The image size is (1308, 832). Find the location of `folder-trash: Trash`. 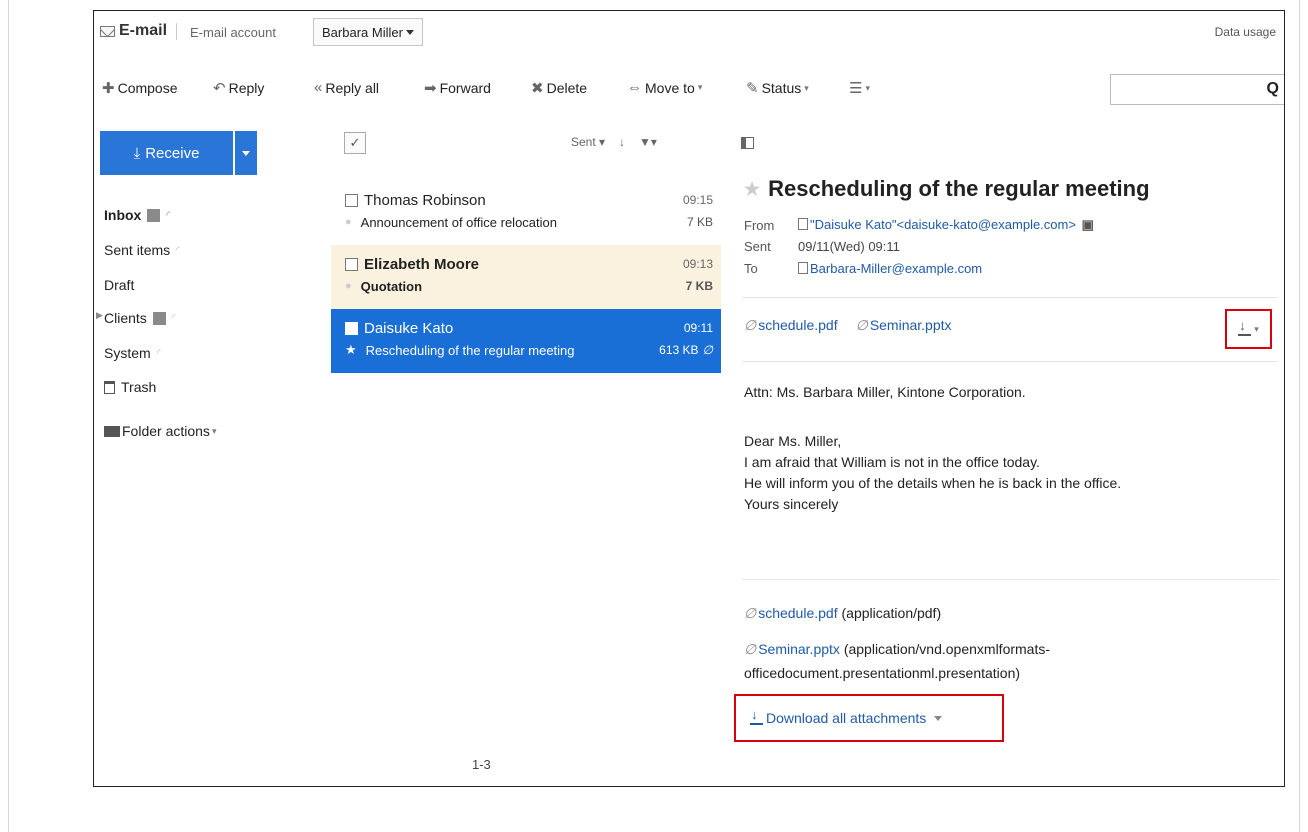

folder-trash: Trash is located at coordinates (130, 387).